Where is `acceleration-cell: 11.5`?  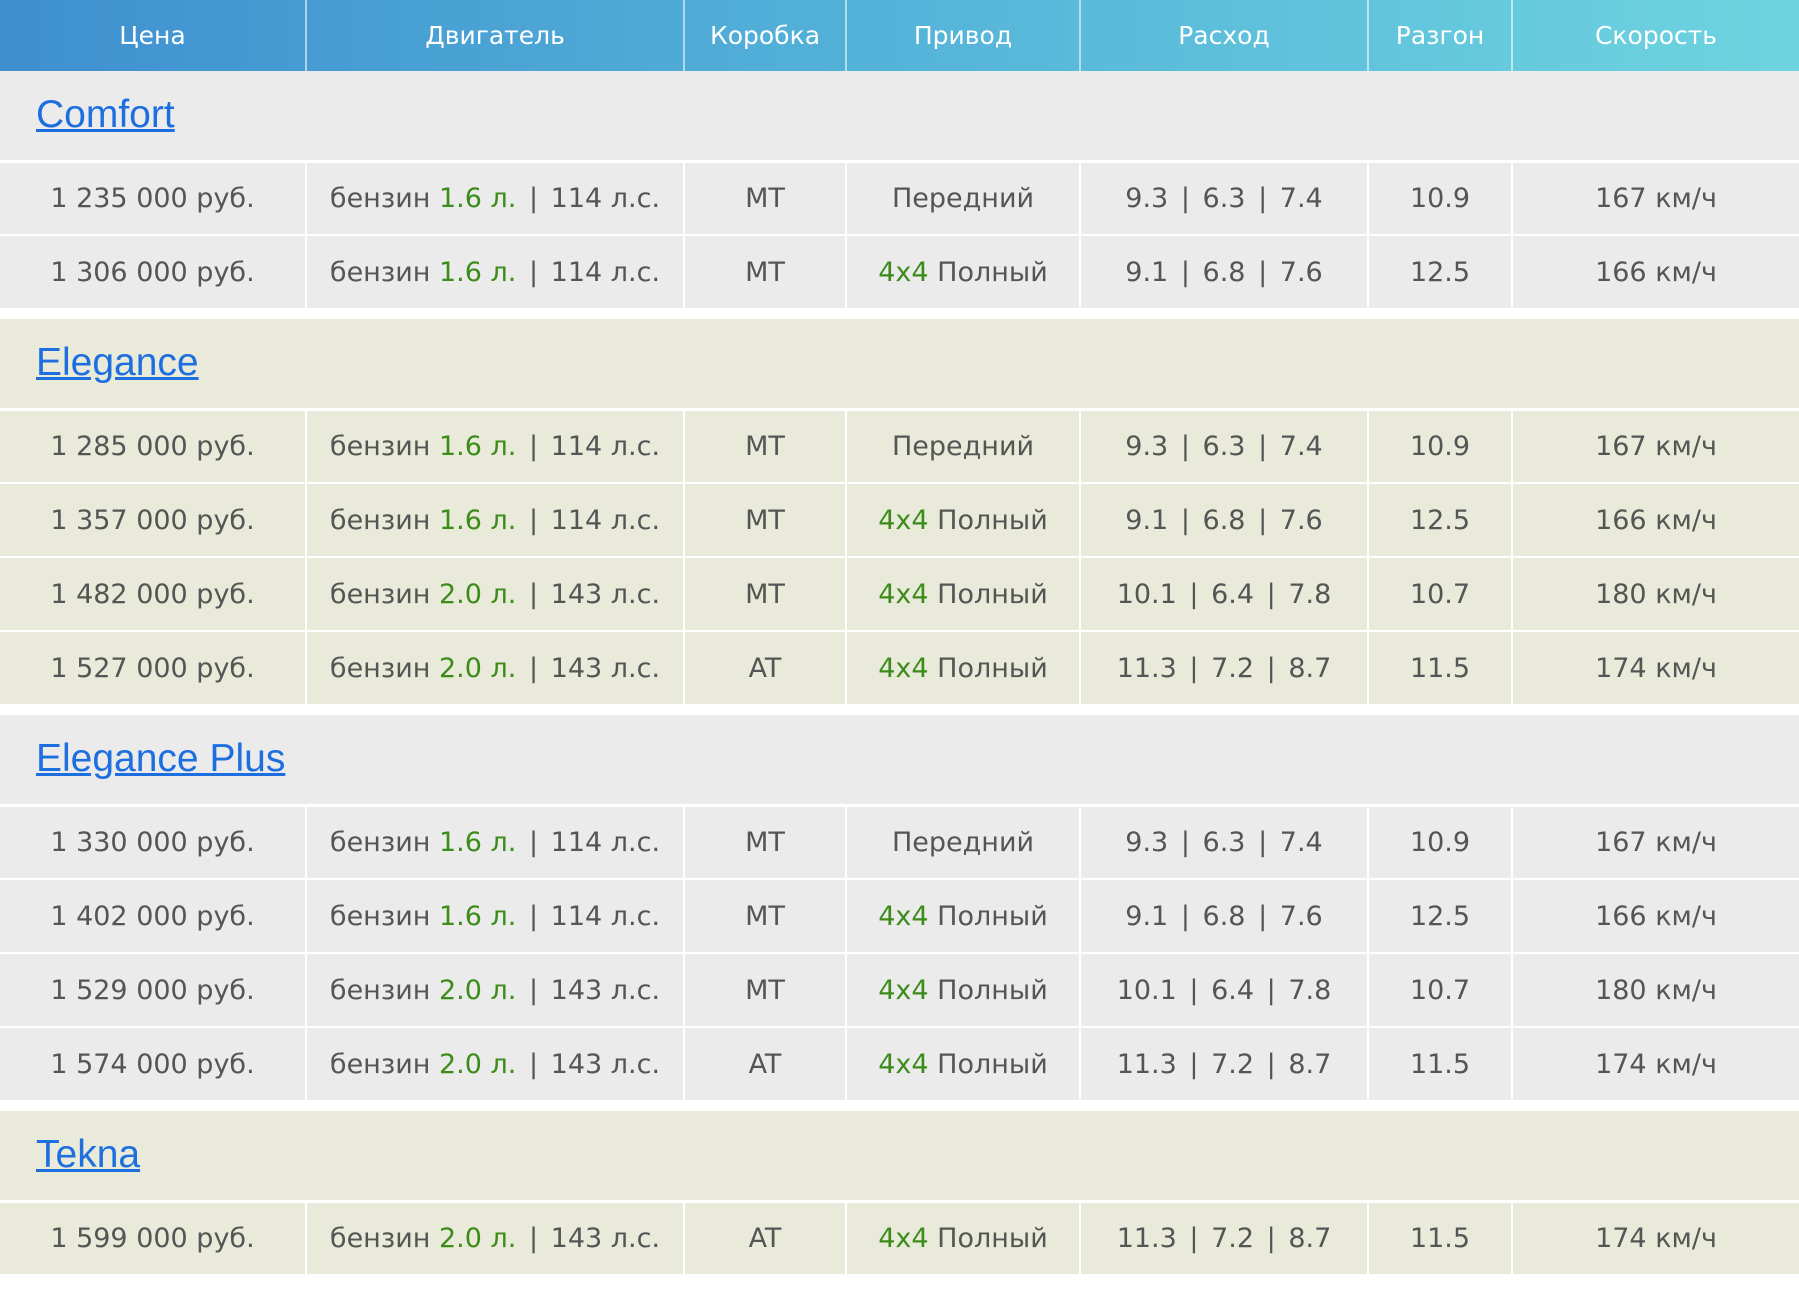
acceleration-cell: 11.5 is located at coordinates (1440, 1064).